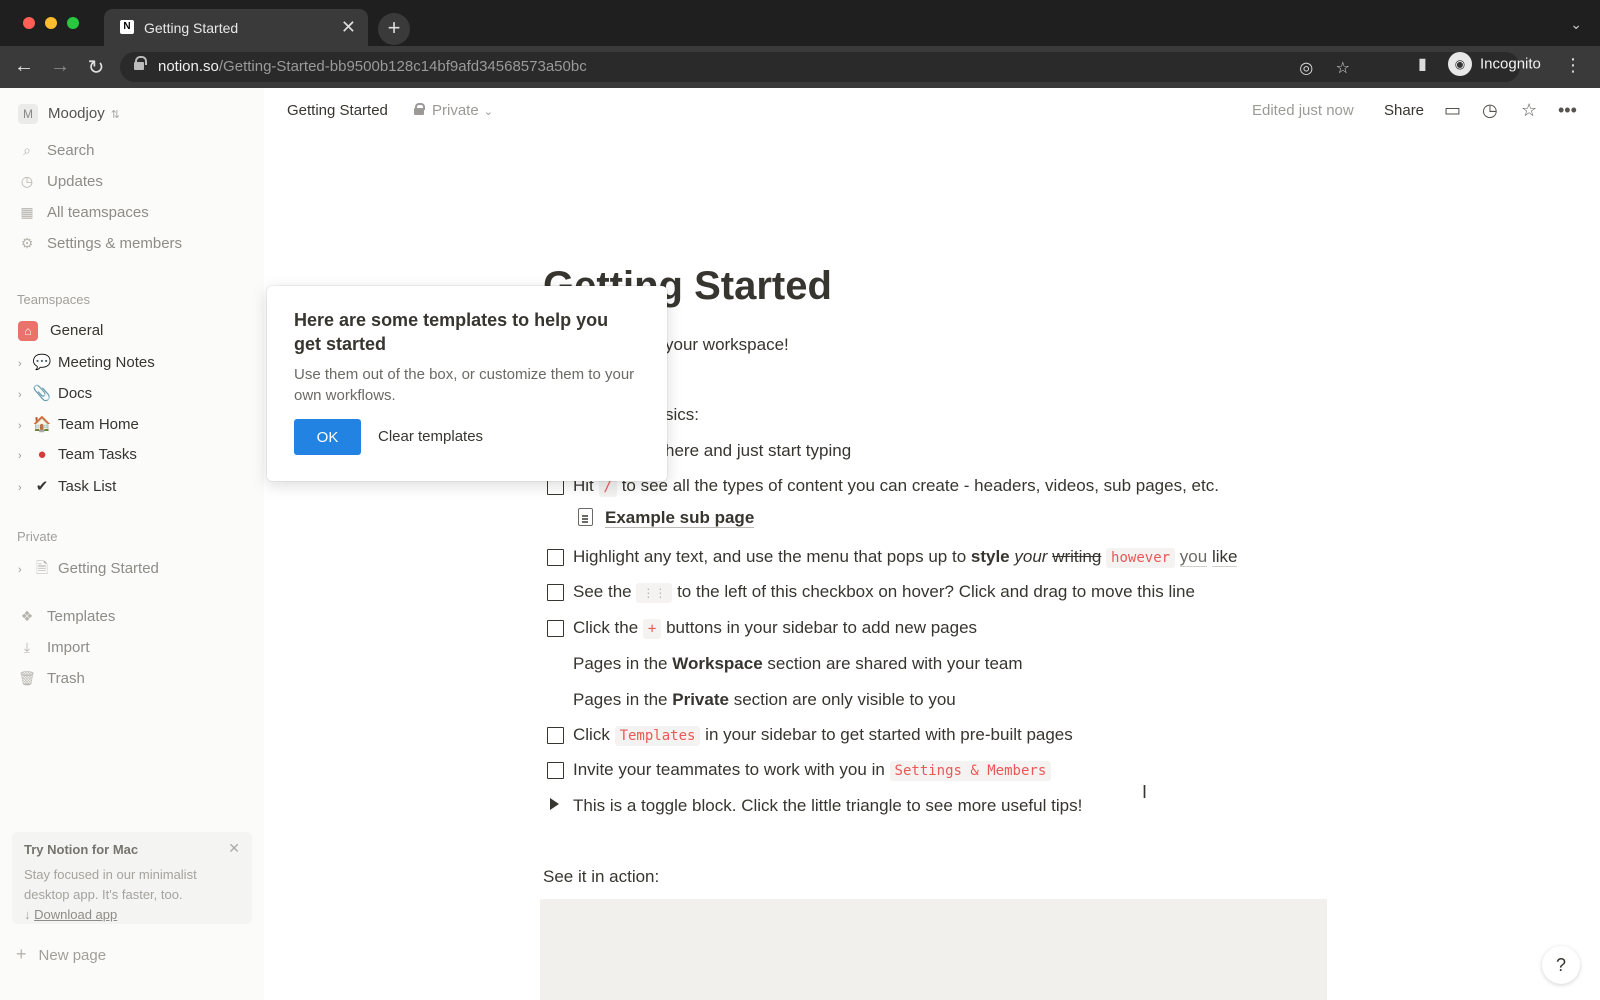  Describe the element at coordinates (55, 393) in the screenshot. I see `sidebar-item-docs: › 📎 Docs` at that location.